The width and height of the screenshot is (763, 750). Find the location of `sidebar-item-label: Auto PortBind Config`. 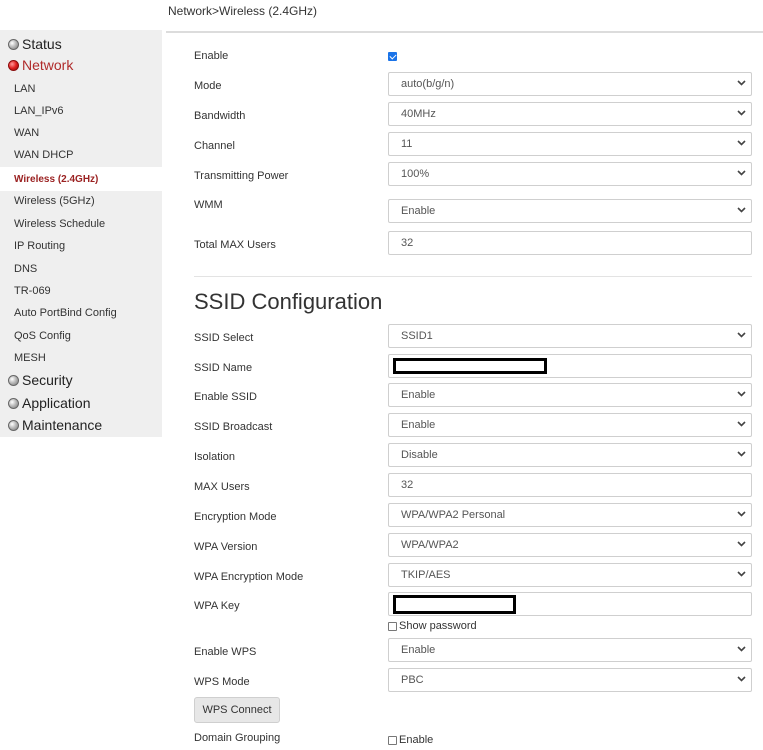

sidebar-item-label: Auto PortBind Config is located at coordinates (65, 313).